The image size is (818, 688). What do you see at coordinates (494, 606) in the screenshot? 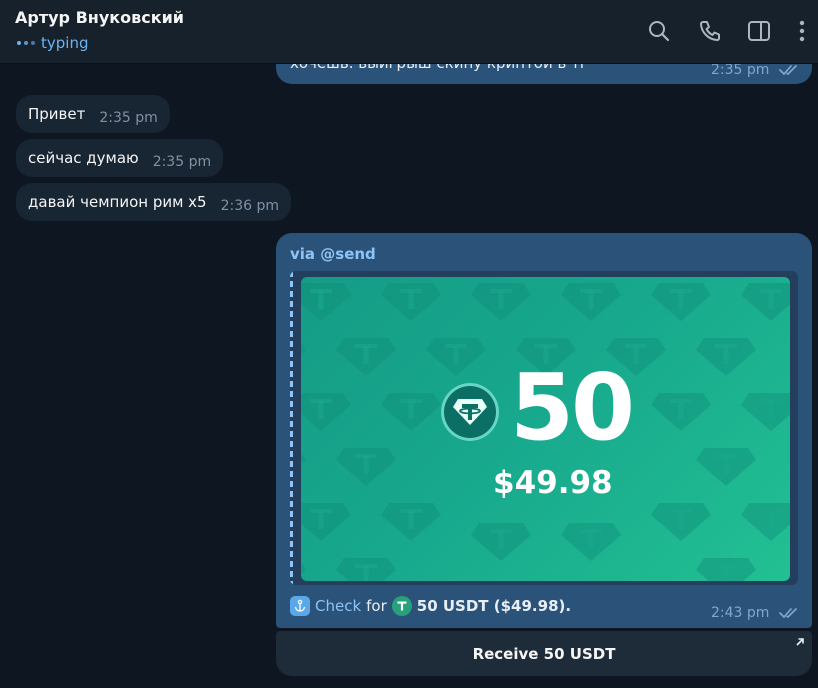
I see `caption-amount: 50 USDT ($49.98).` at bounding box center [494, 606].